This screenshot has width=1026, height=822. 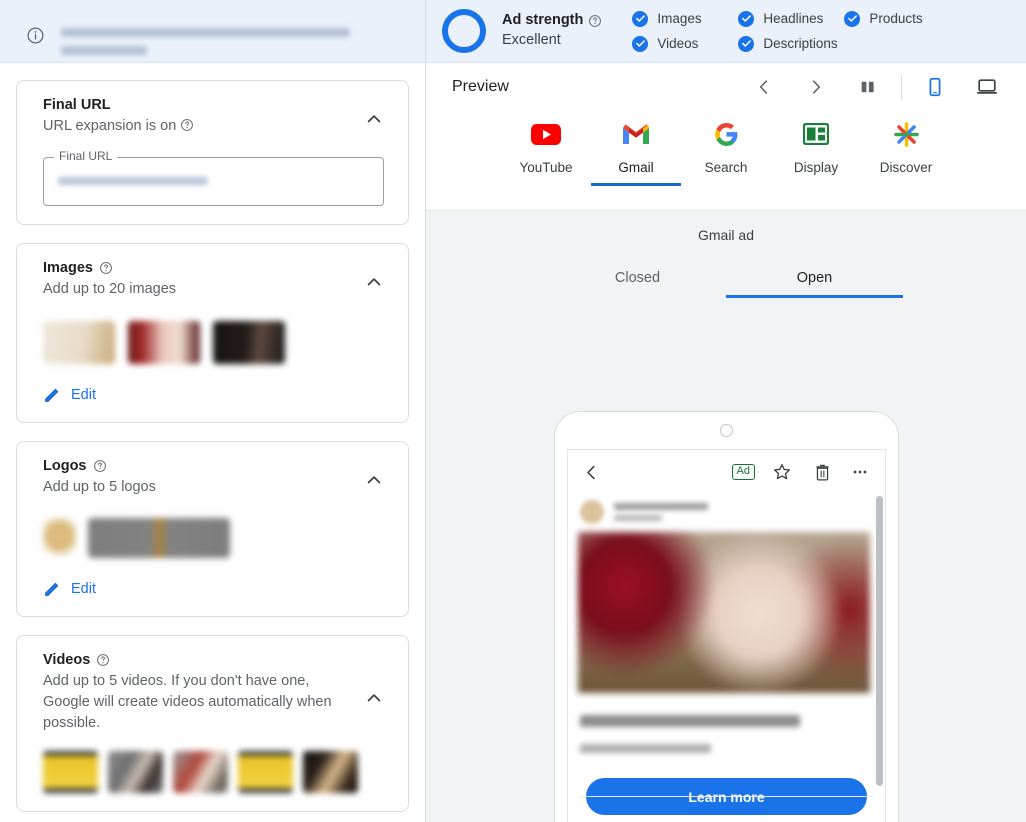 What do you see at coordinates (860, 472) in the screenshot?
I see `more-options-button` at bounding box center [860, 472].